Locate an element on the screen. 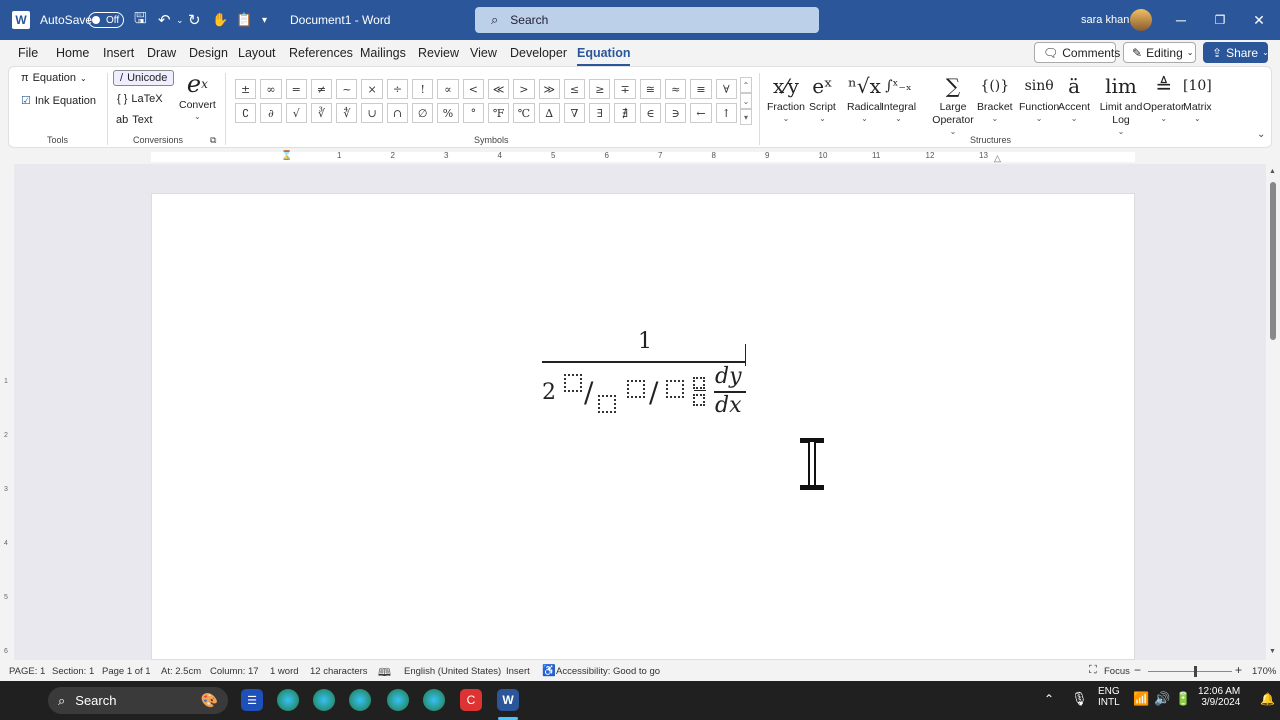 The height and width of the screenshot is (720, 1280). touch-mode-icon: ✋ is located at coordinates (220, 20).